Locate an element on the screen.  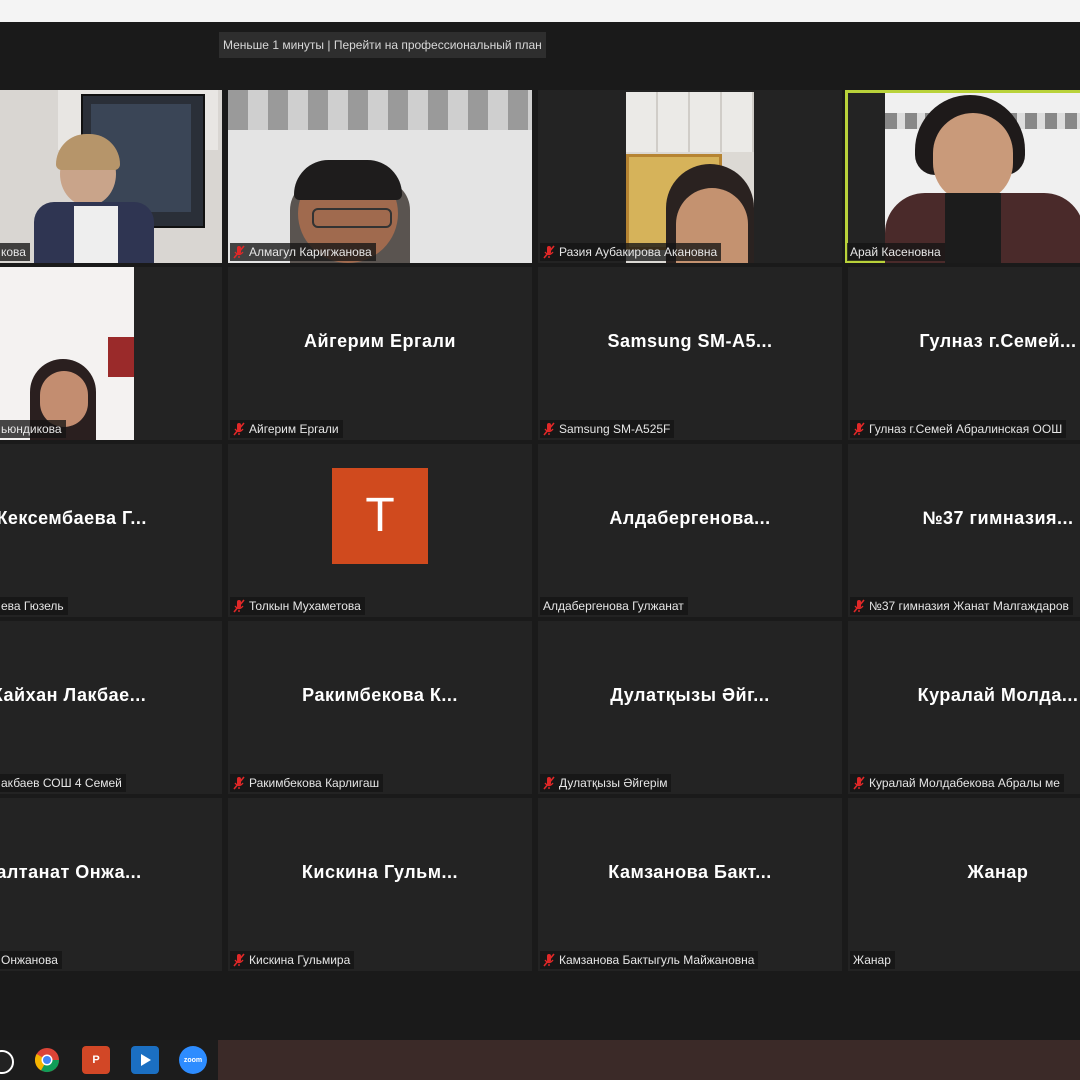
participant-name: акбаев СОШ 4 Семей is located at coordinates (61, 783).